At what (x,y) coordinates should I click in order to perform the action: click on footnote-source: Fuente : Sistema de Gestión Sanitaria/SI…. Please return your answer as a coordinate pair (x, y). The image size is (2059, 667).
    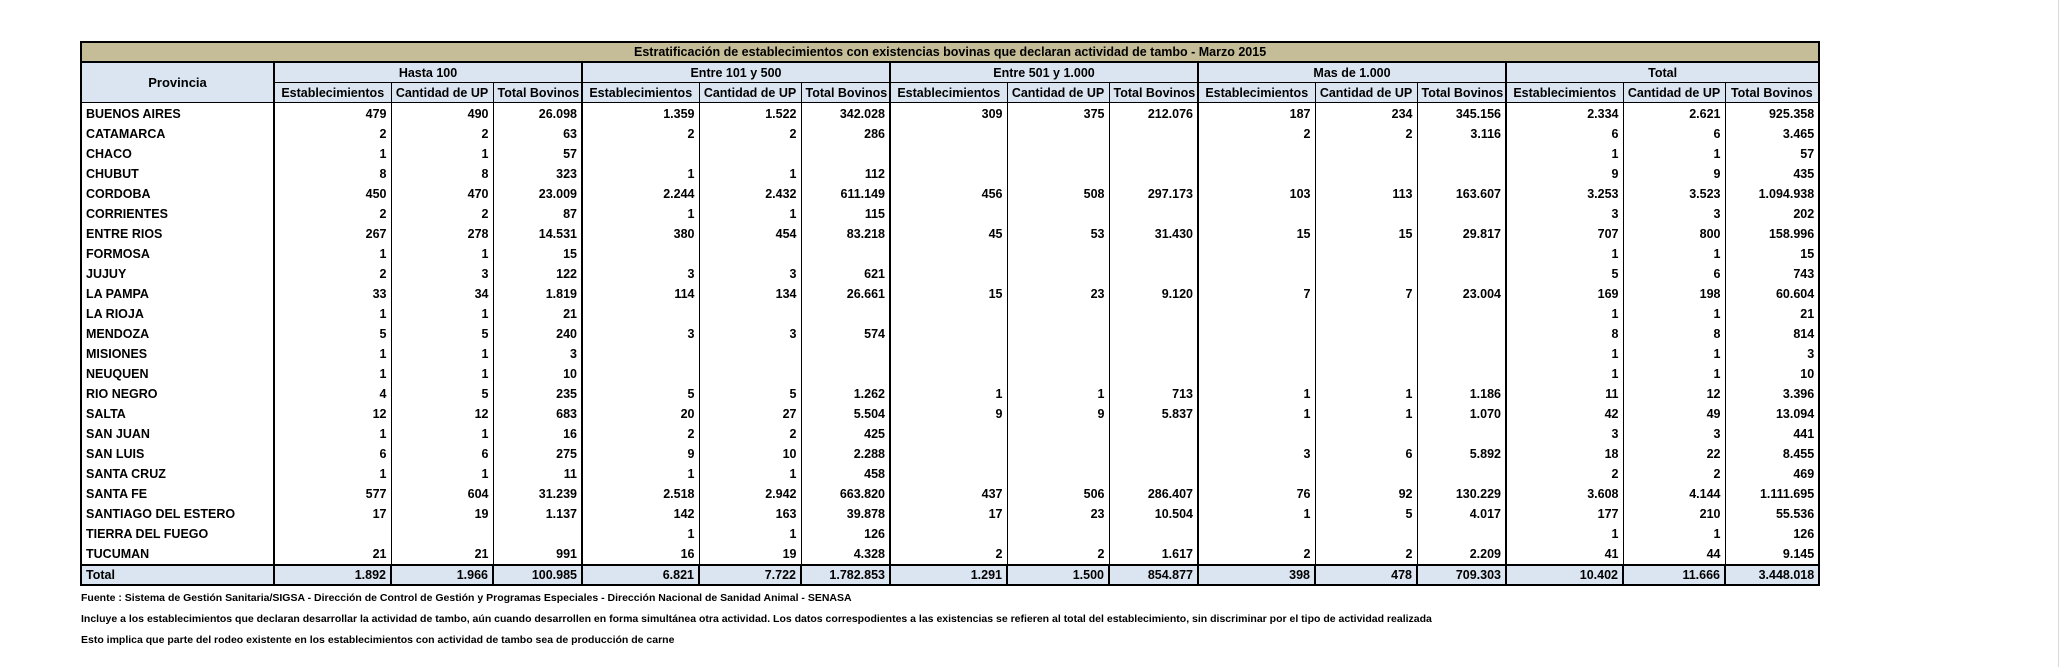
    Looking at the image, I should click on (466, 598).